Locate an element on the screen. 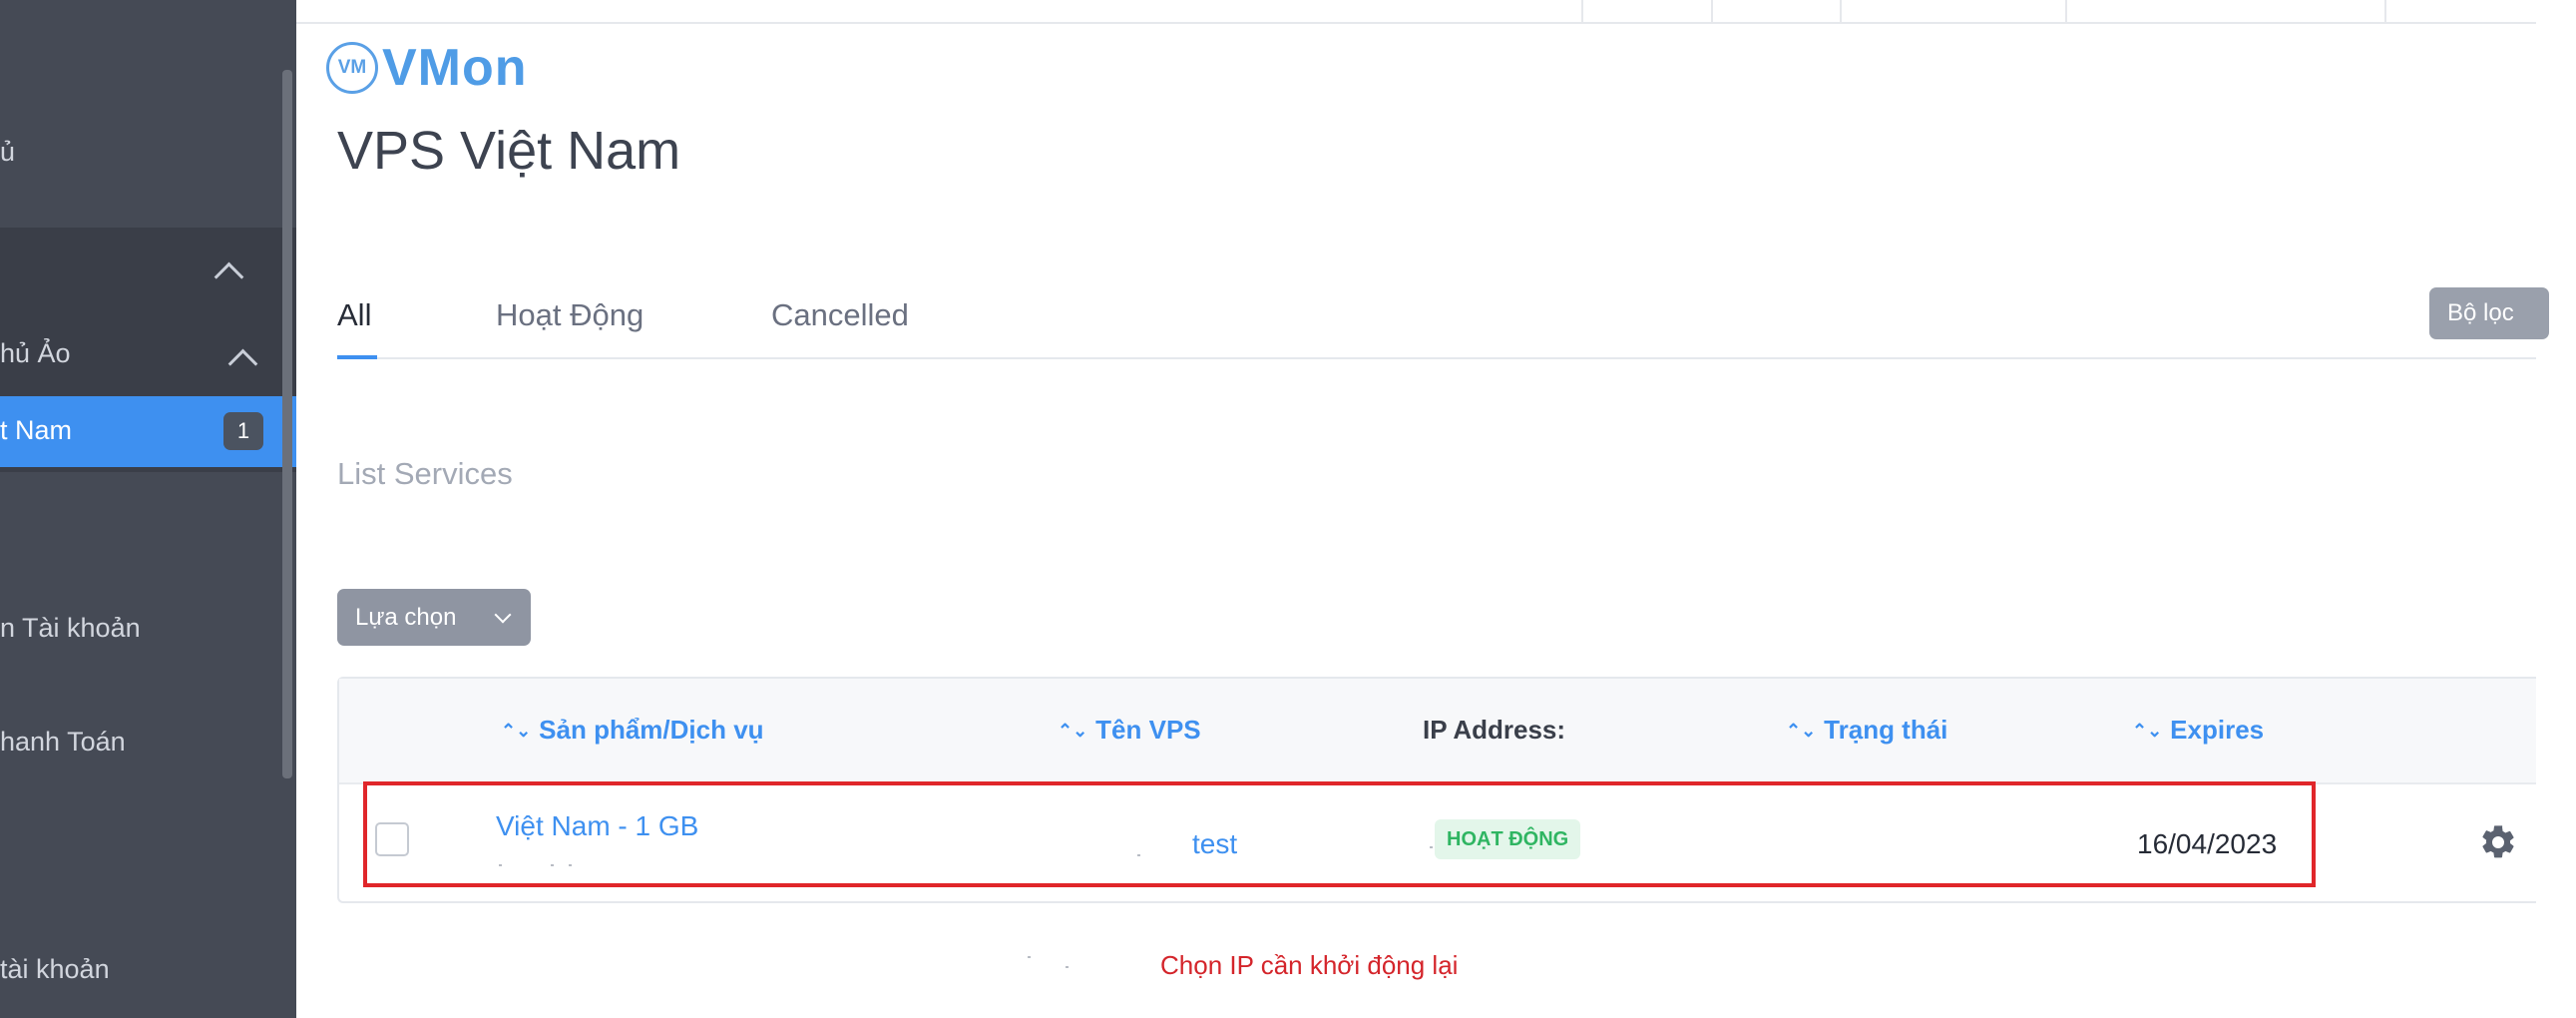  count-badge: 1 is located at coordinates (243, 431).